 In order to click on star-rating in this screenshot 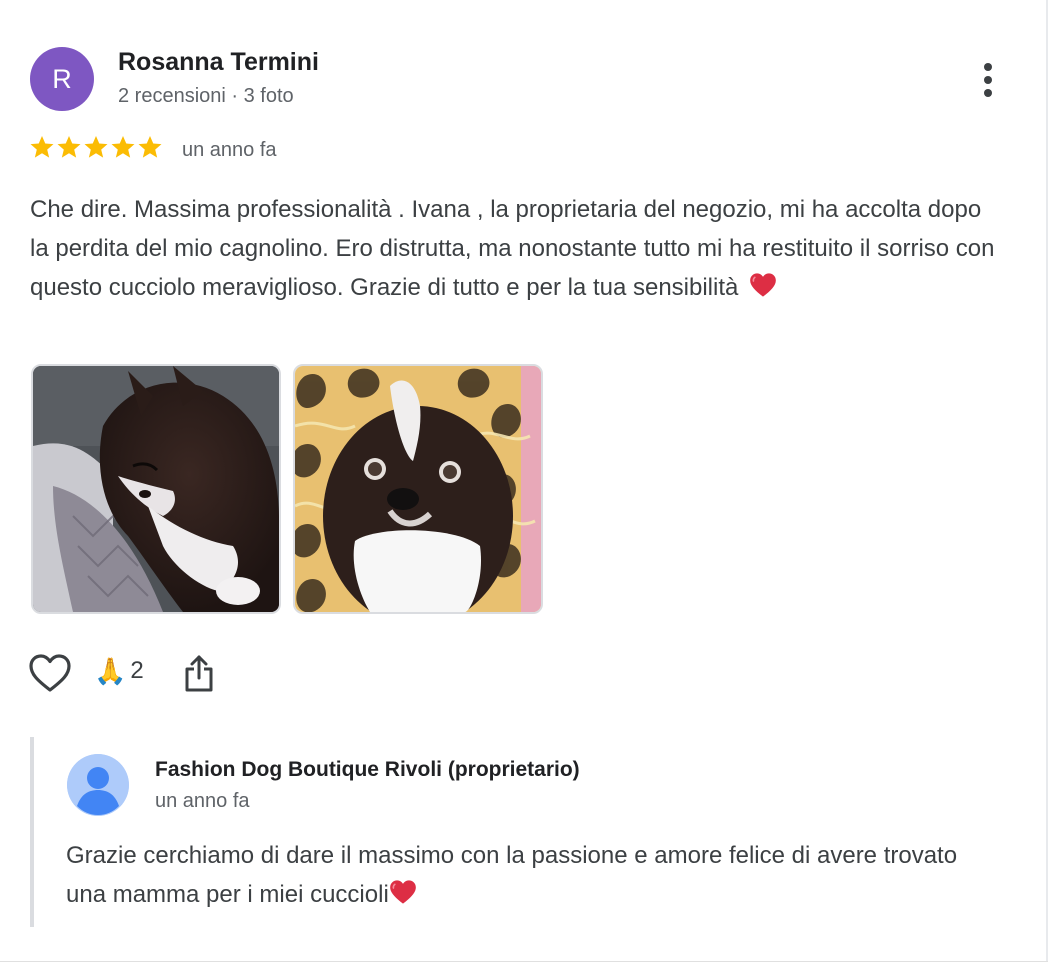, I will do `click(96, 147)`.